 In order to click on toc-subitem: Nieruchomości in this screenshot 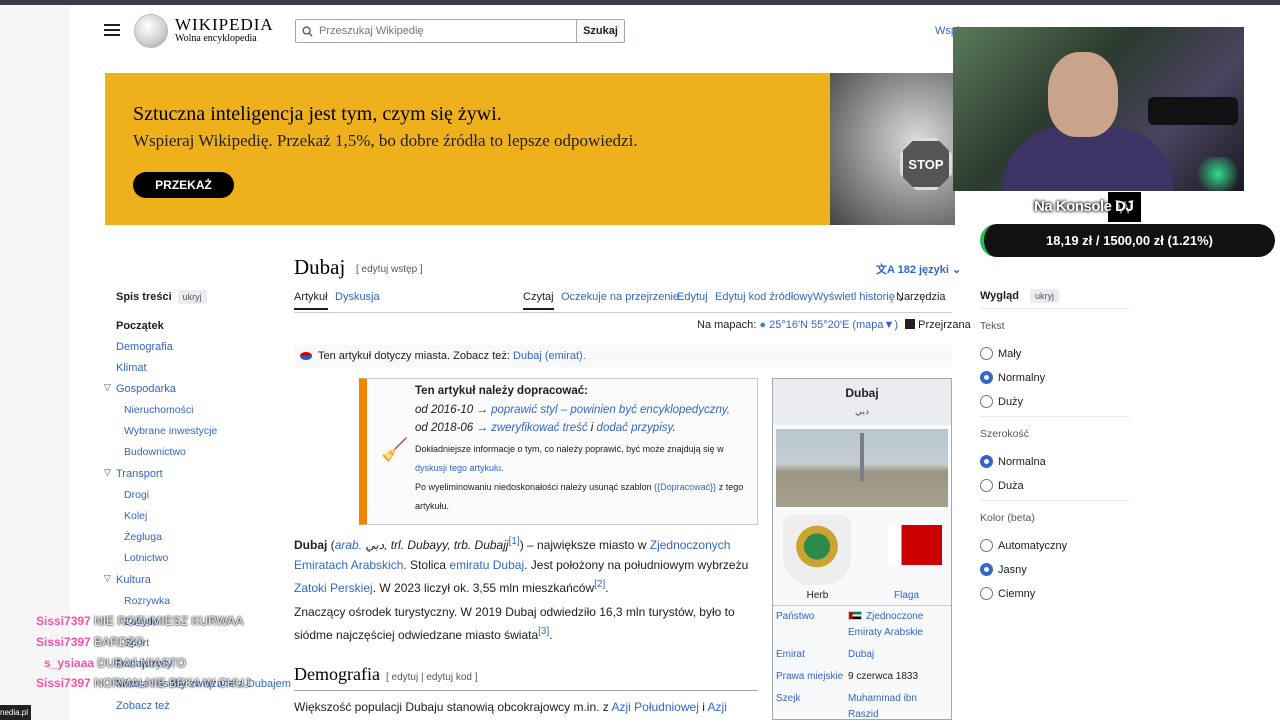, I will do `click(158, 410)`.